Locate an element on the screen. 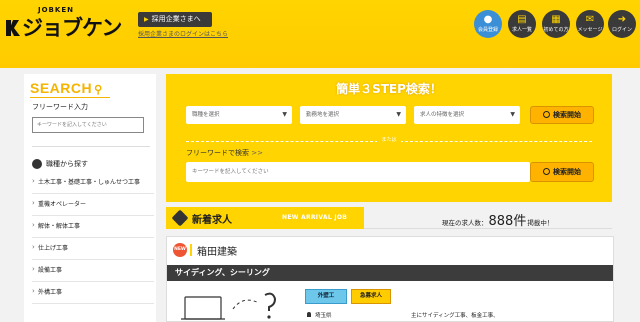 The width and height of the screenshot is (640, 322). job-location-text: 埼玉県 is located at coordinates (323, 316).